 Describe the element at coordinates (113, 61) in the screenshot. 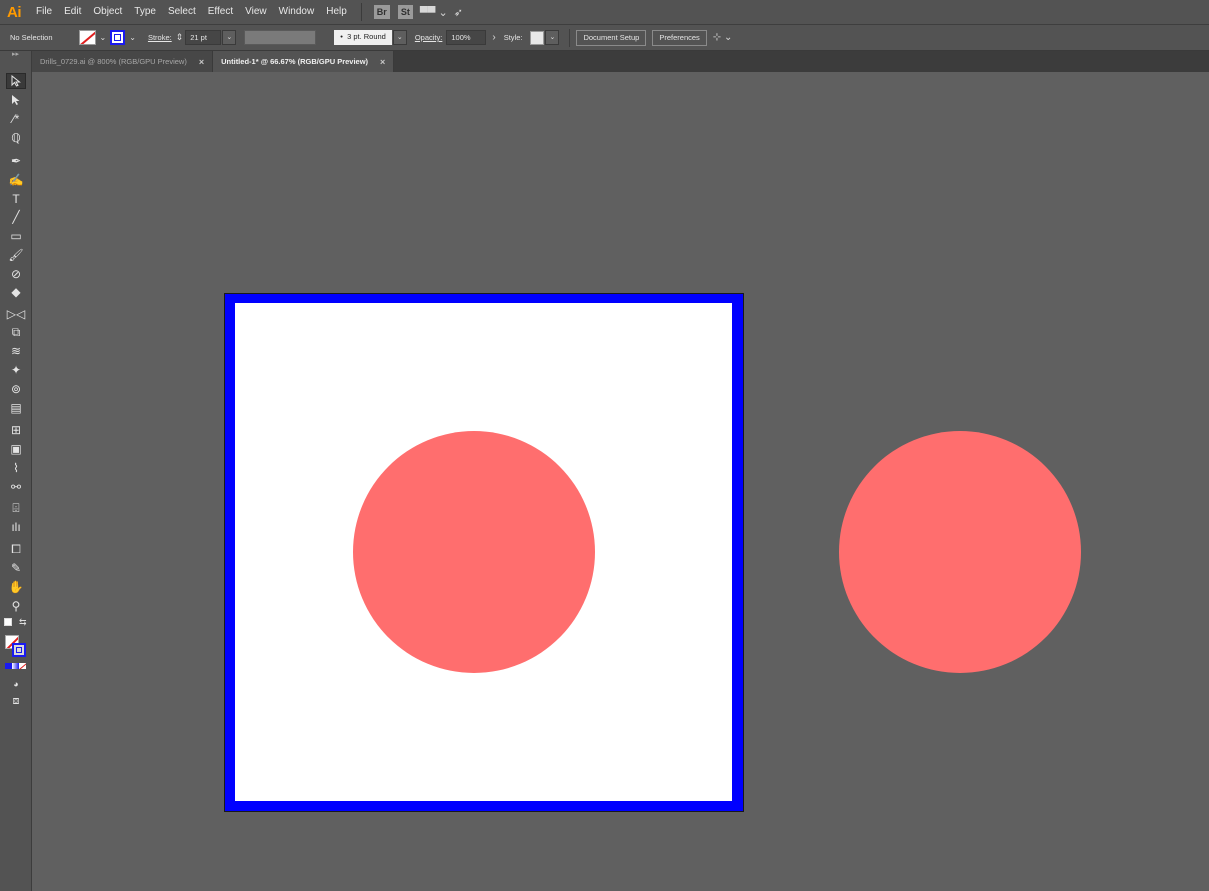

I see `tab-label: Drills_0729.ai @ 800% (RGB/GPU Preview)` at that location.